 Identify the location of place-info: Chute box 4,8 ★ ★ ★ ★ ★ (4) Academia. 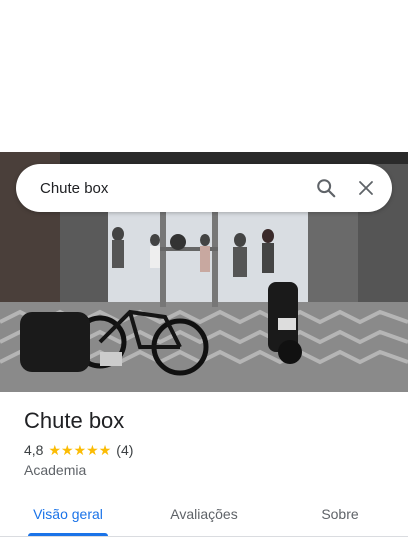
(204, 442).